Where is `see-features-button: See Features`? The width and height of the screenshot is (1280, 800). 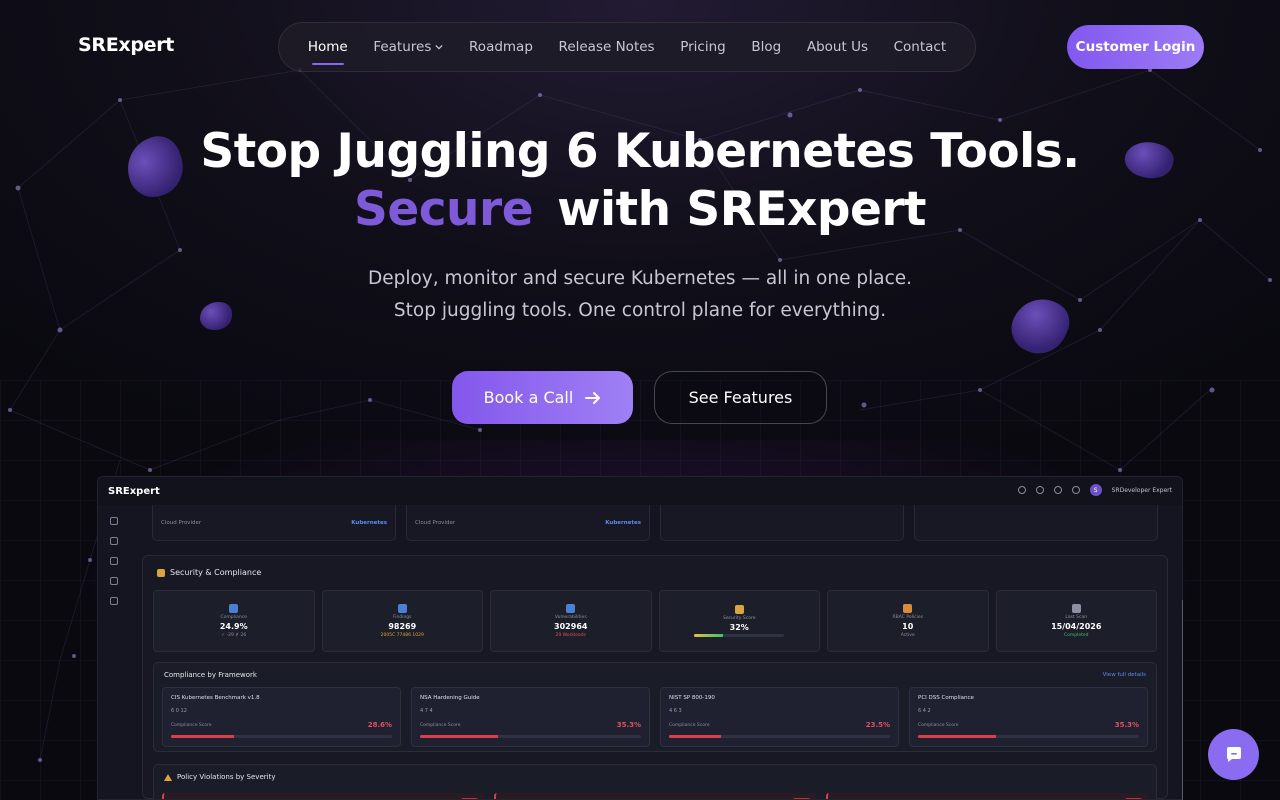 see-features-button: See Features is located at coordinates (740, 397).